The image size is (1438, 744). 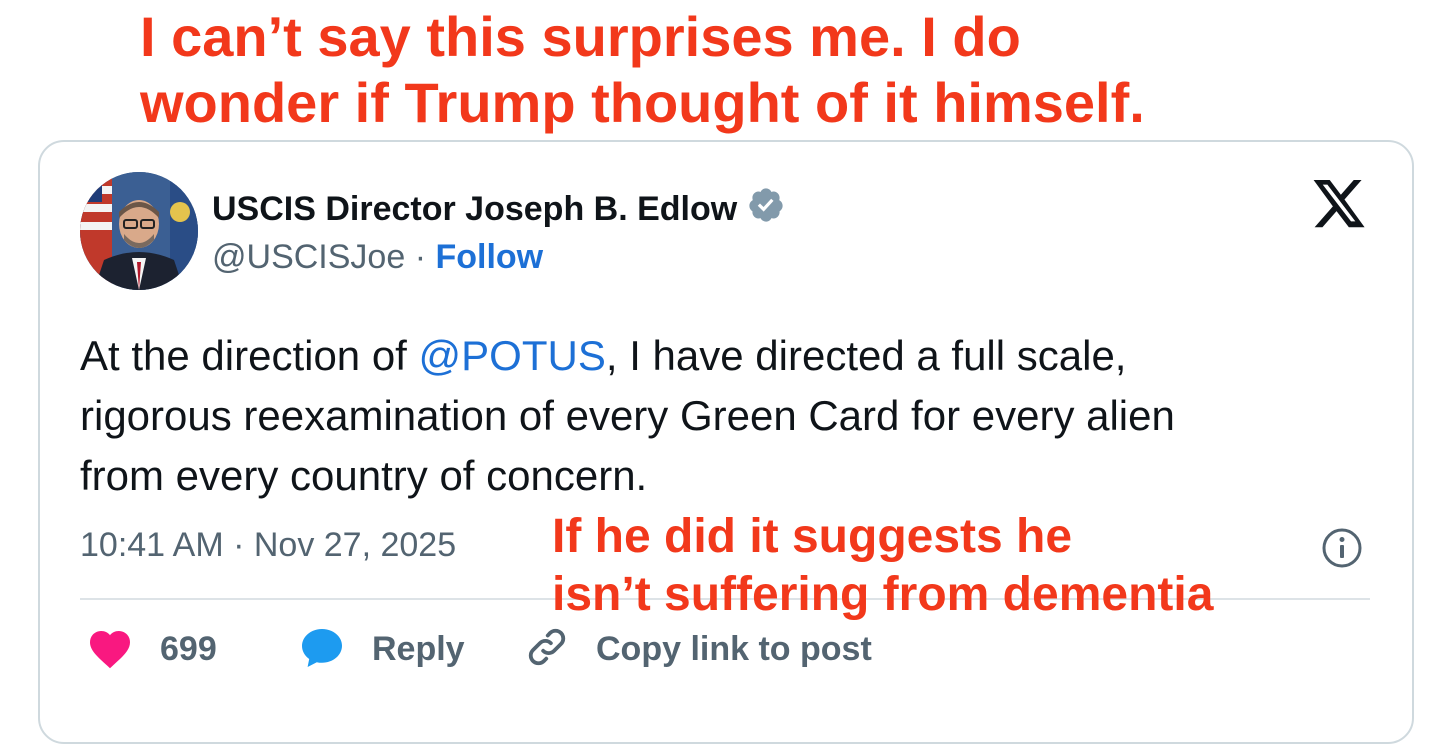 I want to click on info-icon, so click(x=1342, y=548).